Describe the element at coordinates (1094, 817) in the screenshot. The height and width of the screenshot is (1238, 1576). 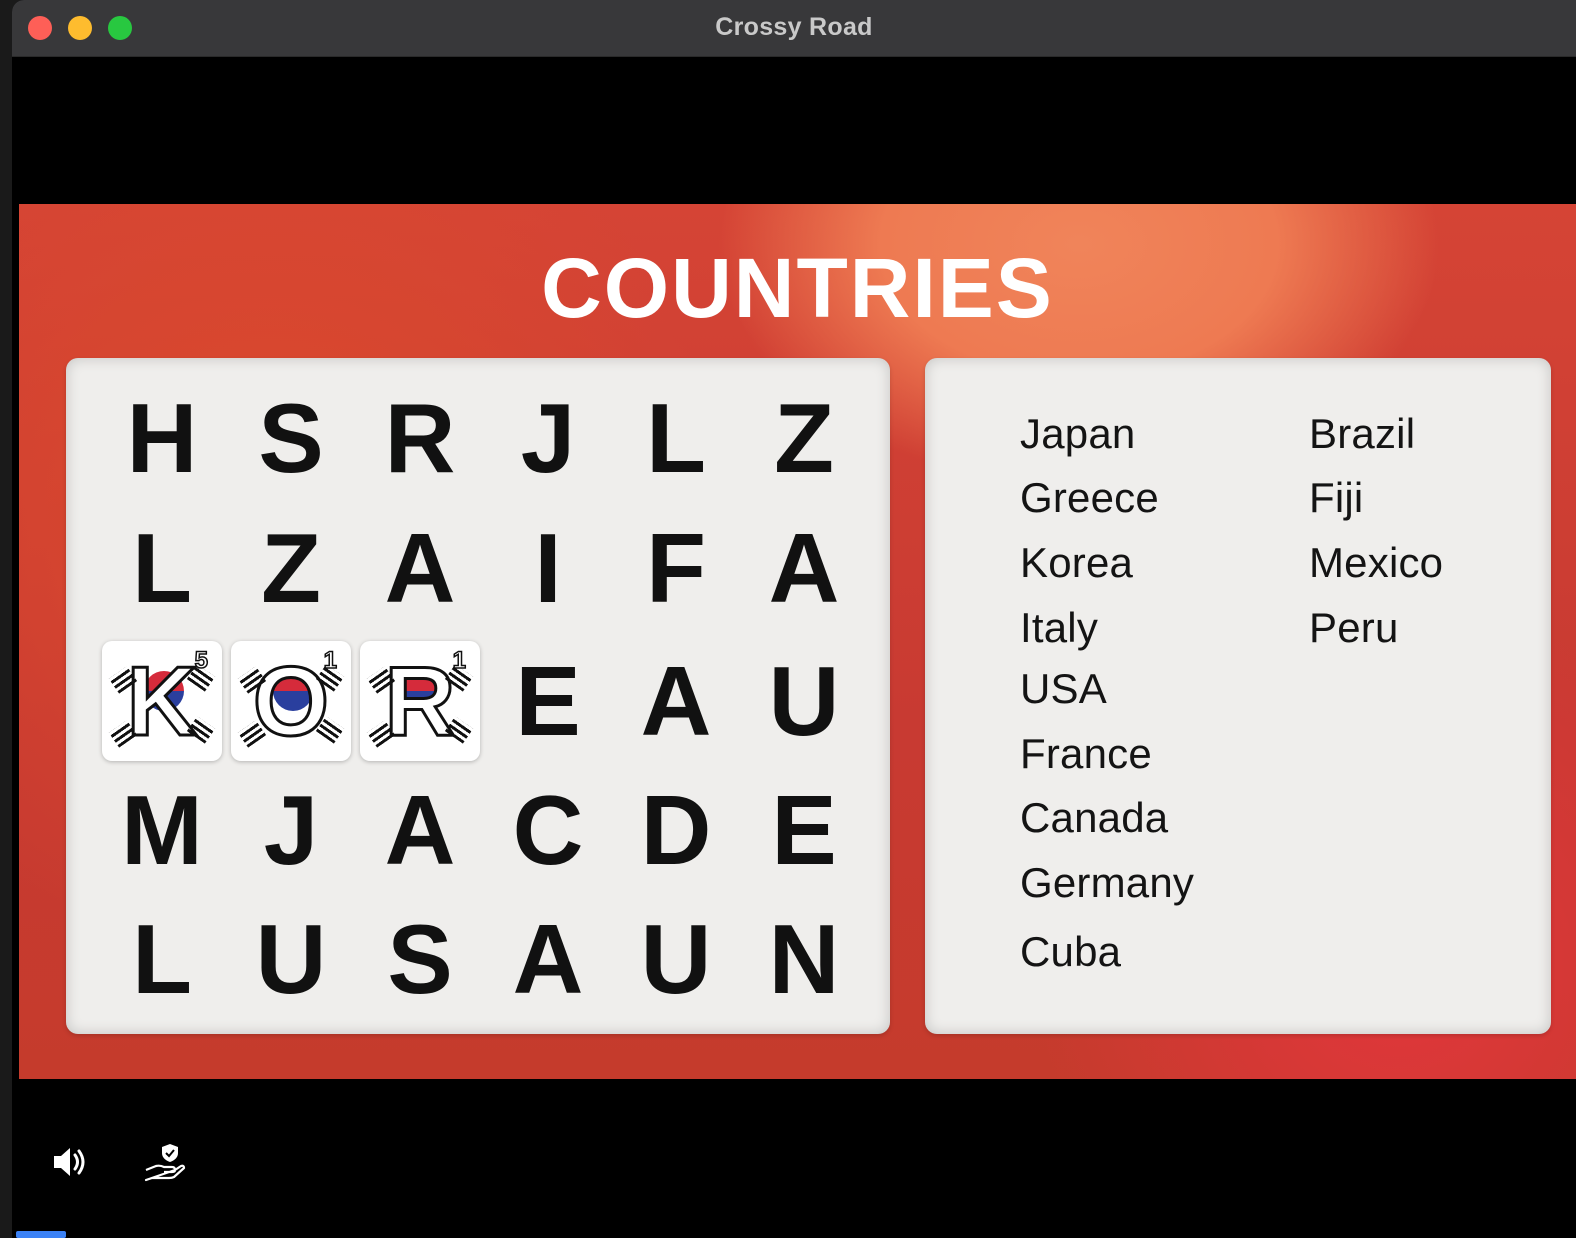
I see `word-item: Canada` at that location.